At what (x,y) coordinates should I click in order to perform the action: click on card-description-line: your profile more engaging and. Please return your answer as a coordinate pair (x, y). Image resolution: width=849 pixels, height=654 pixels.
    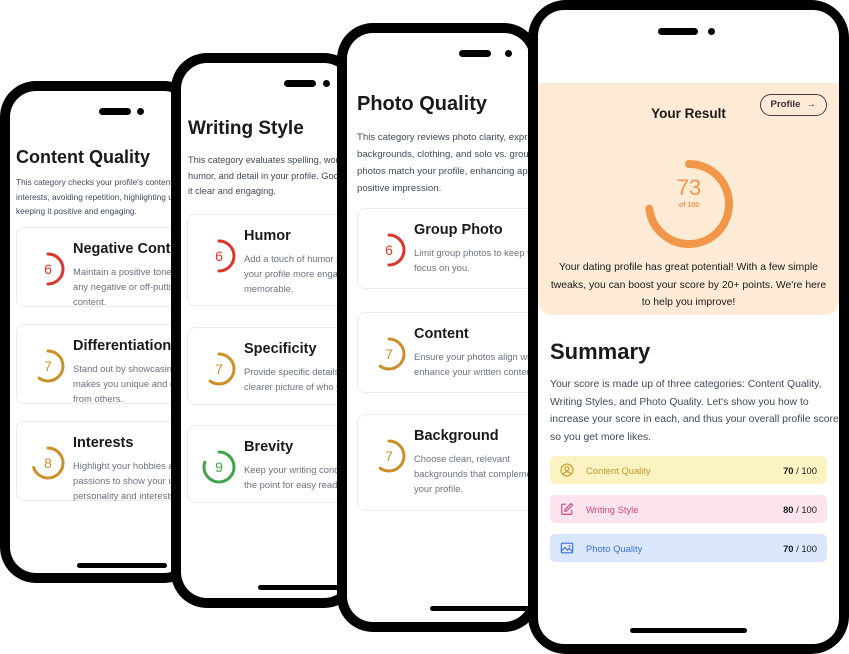
    Looking at the image, I should click on (297, 273).